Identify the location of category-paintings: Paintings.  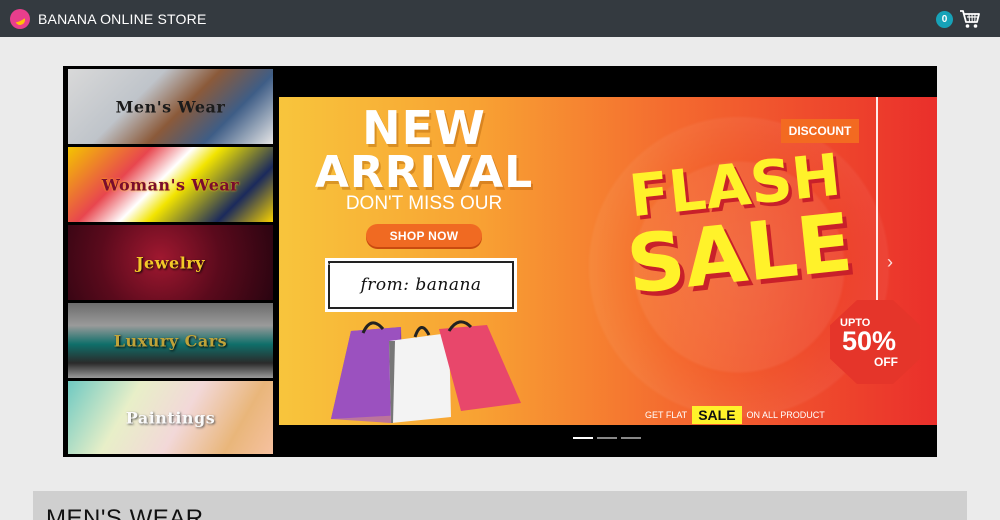
(170, 417).